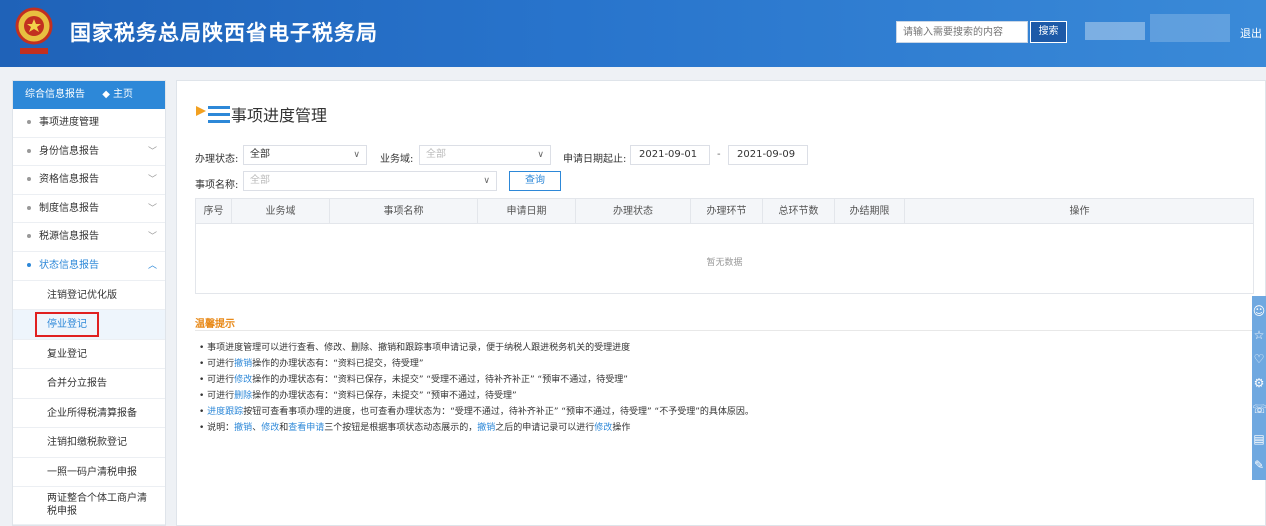  Describe the element at coordinates (633, 211) in the screenshot. I see `col-status: 办理状态` at that location.